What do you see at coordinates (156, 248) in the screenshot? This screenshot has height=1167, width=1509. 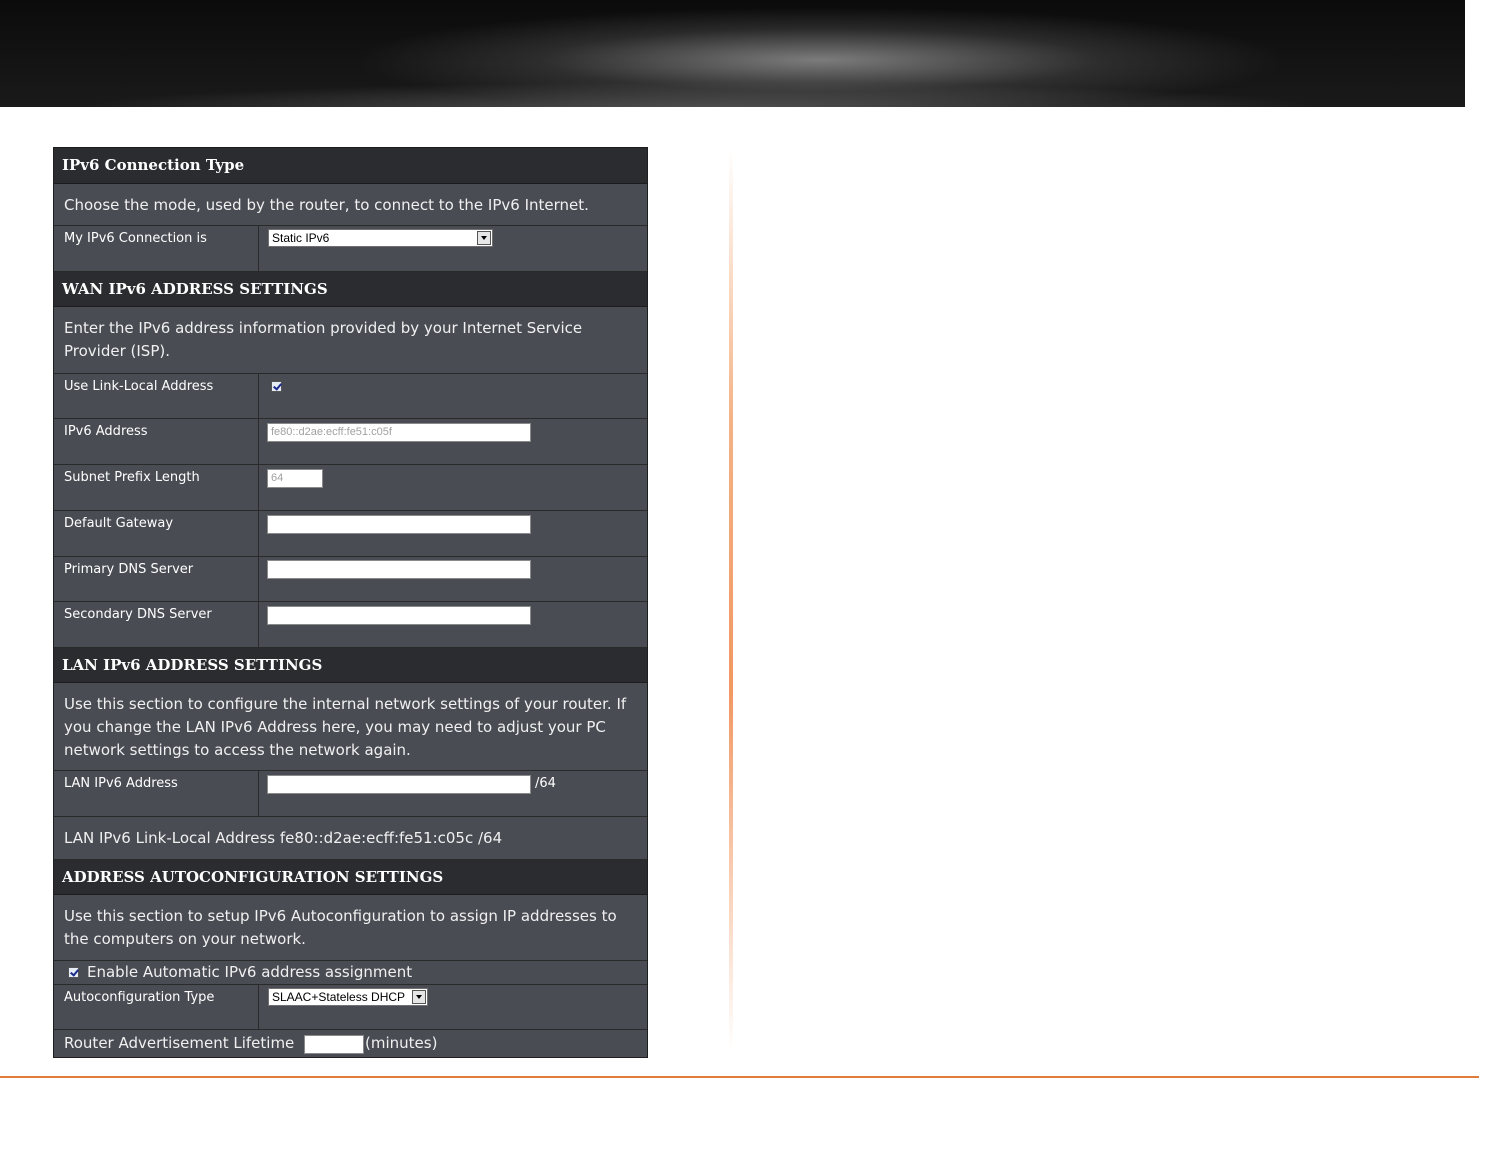 I see `connection-mode-label: My IPv6 Connection is` at bounding box center [156, 248].